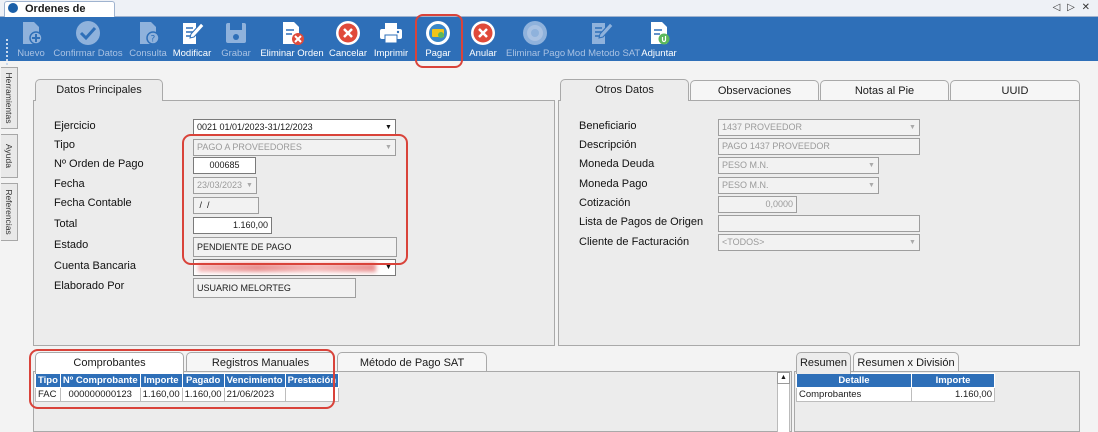 The height and width of the screenshot is (432, 1098). I want to click on lista-pagos-field, so click(819, 223).